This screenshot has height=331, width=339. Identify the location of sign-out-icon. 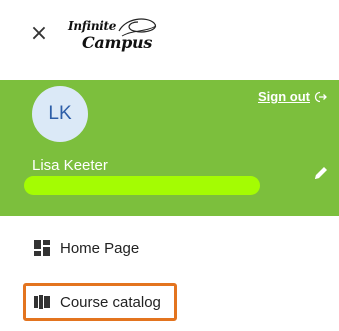
(320, 96).